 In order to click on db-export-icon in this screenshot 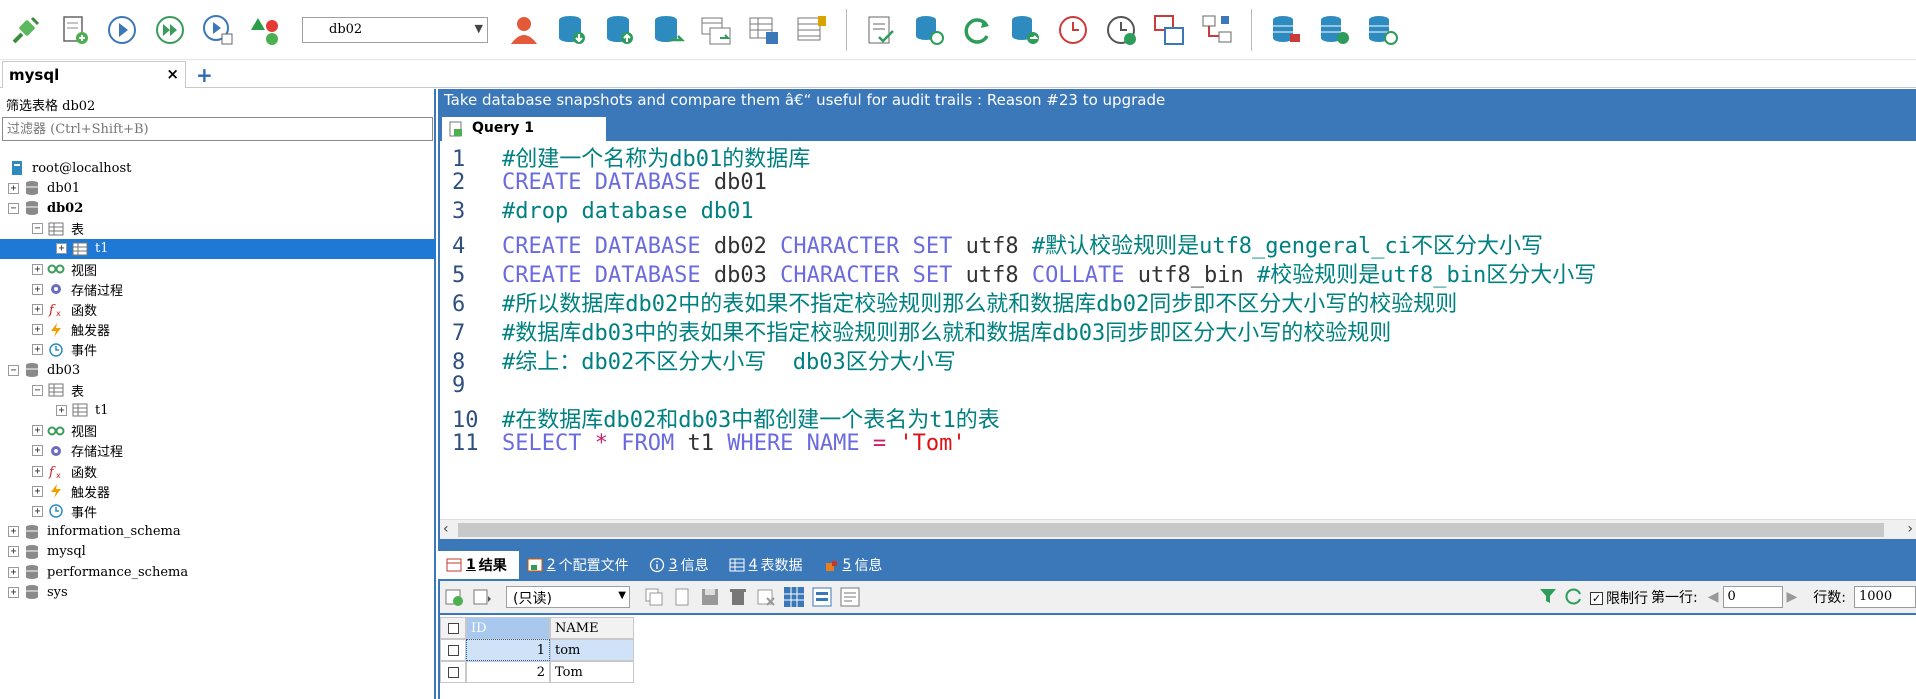, I will do `click(620, 30)`.